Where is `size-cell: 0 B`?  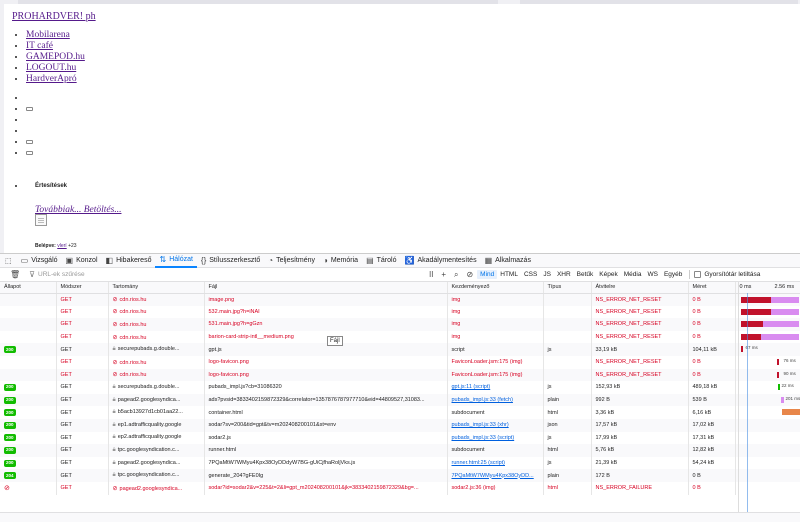 size-cell: 0 B is located at coordinates (712, 299).